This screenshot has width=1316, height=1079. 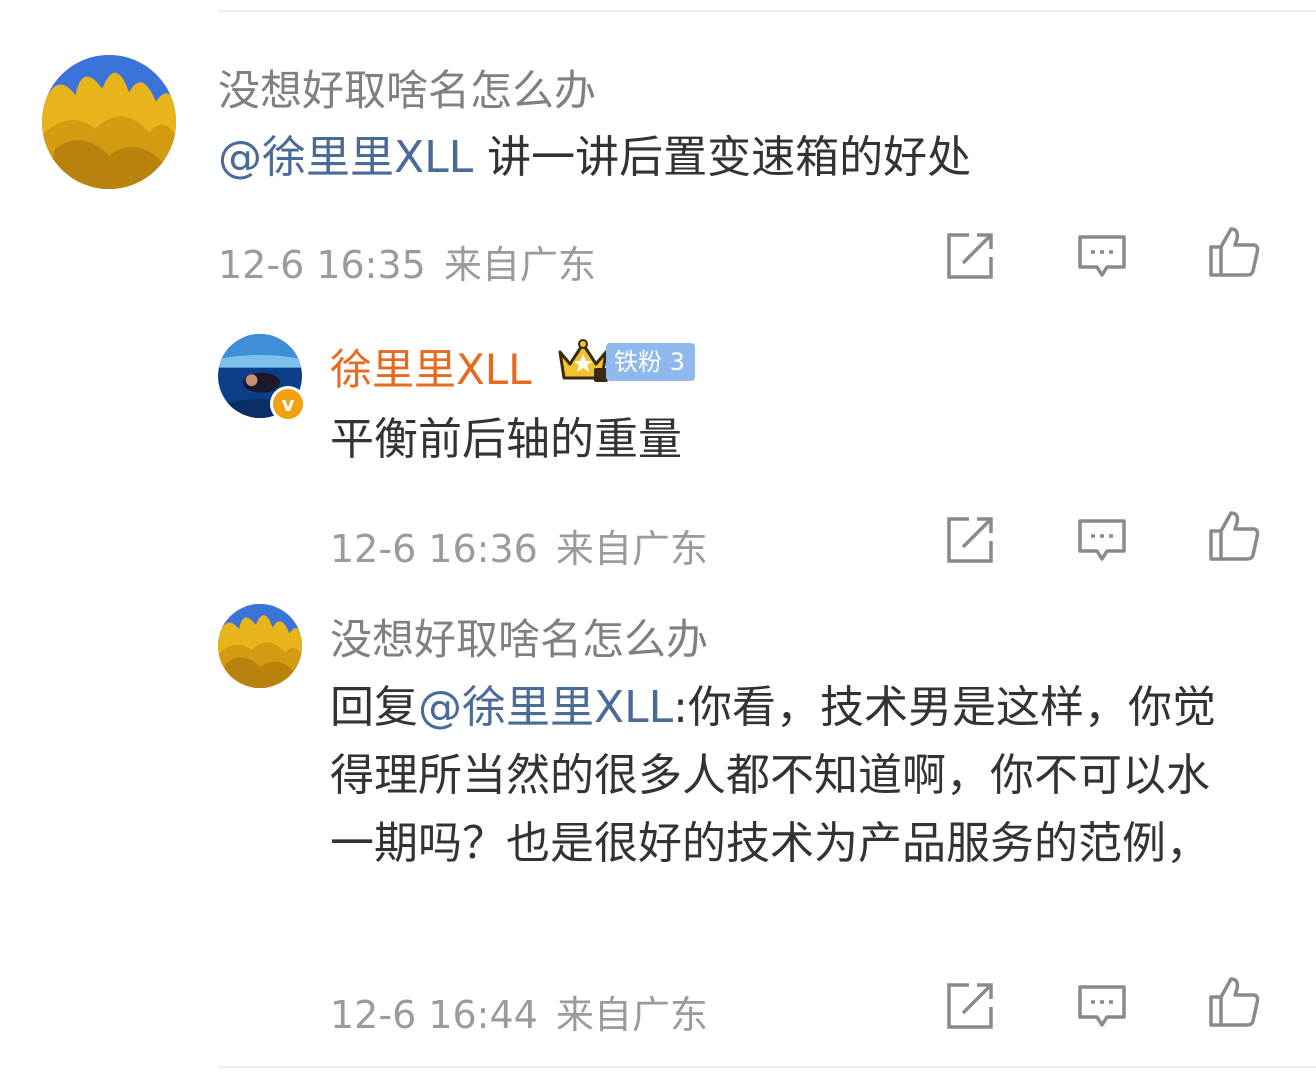 I want to click on comment-time: 12-6 16:35, so click(x=322, y=265).